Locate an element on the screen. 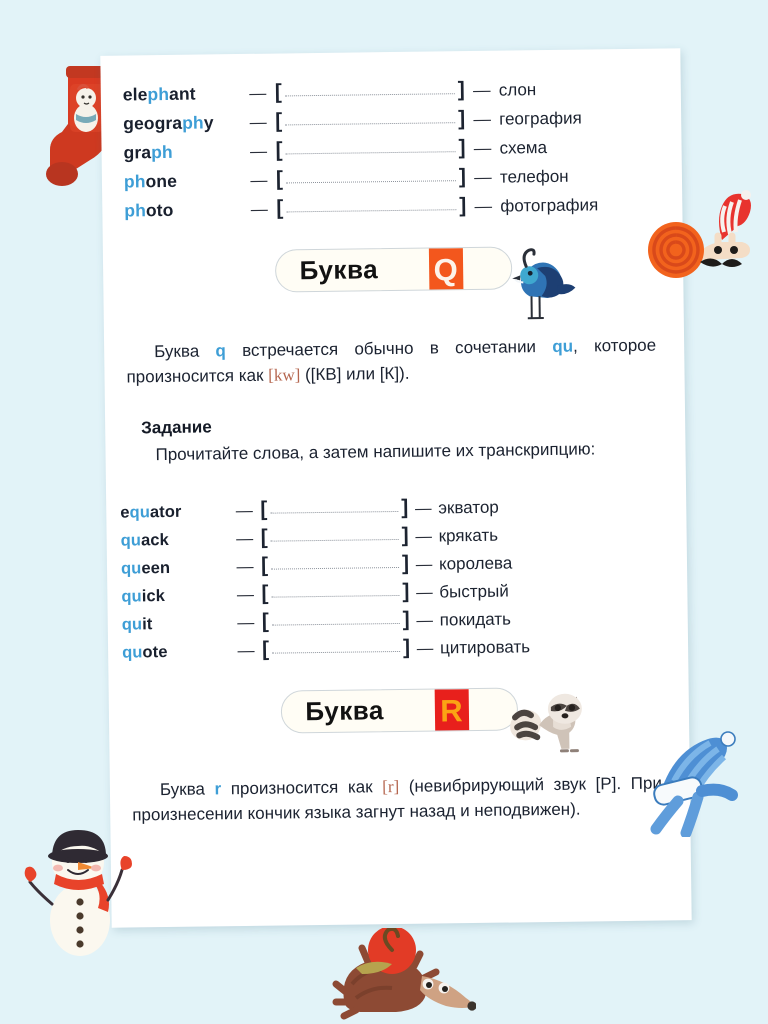 The image size is (768, 1024). translation: слон is located at coordinates (517, 90).